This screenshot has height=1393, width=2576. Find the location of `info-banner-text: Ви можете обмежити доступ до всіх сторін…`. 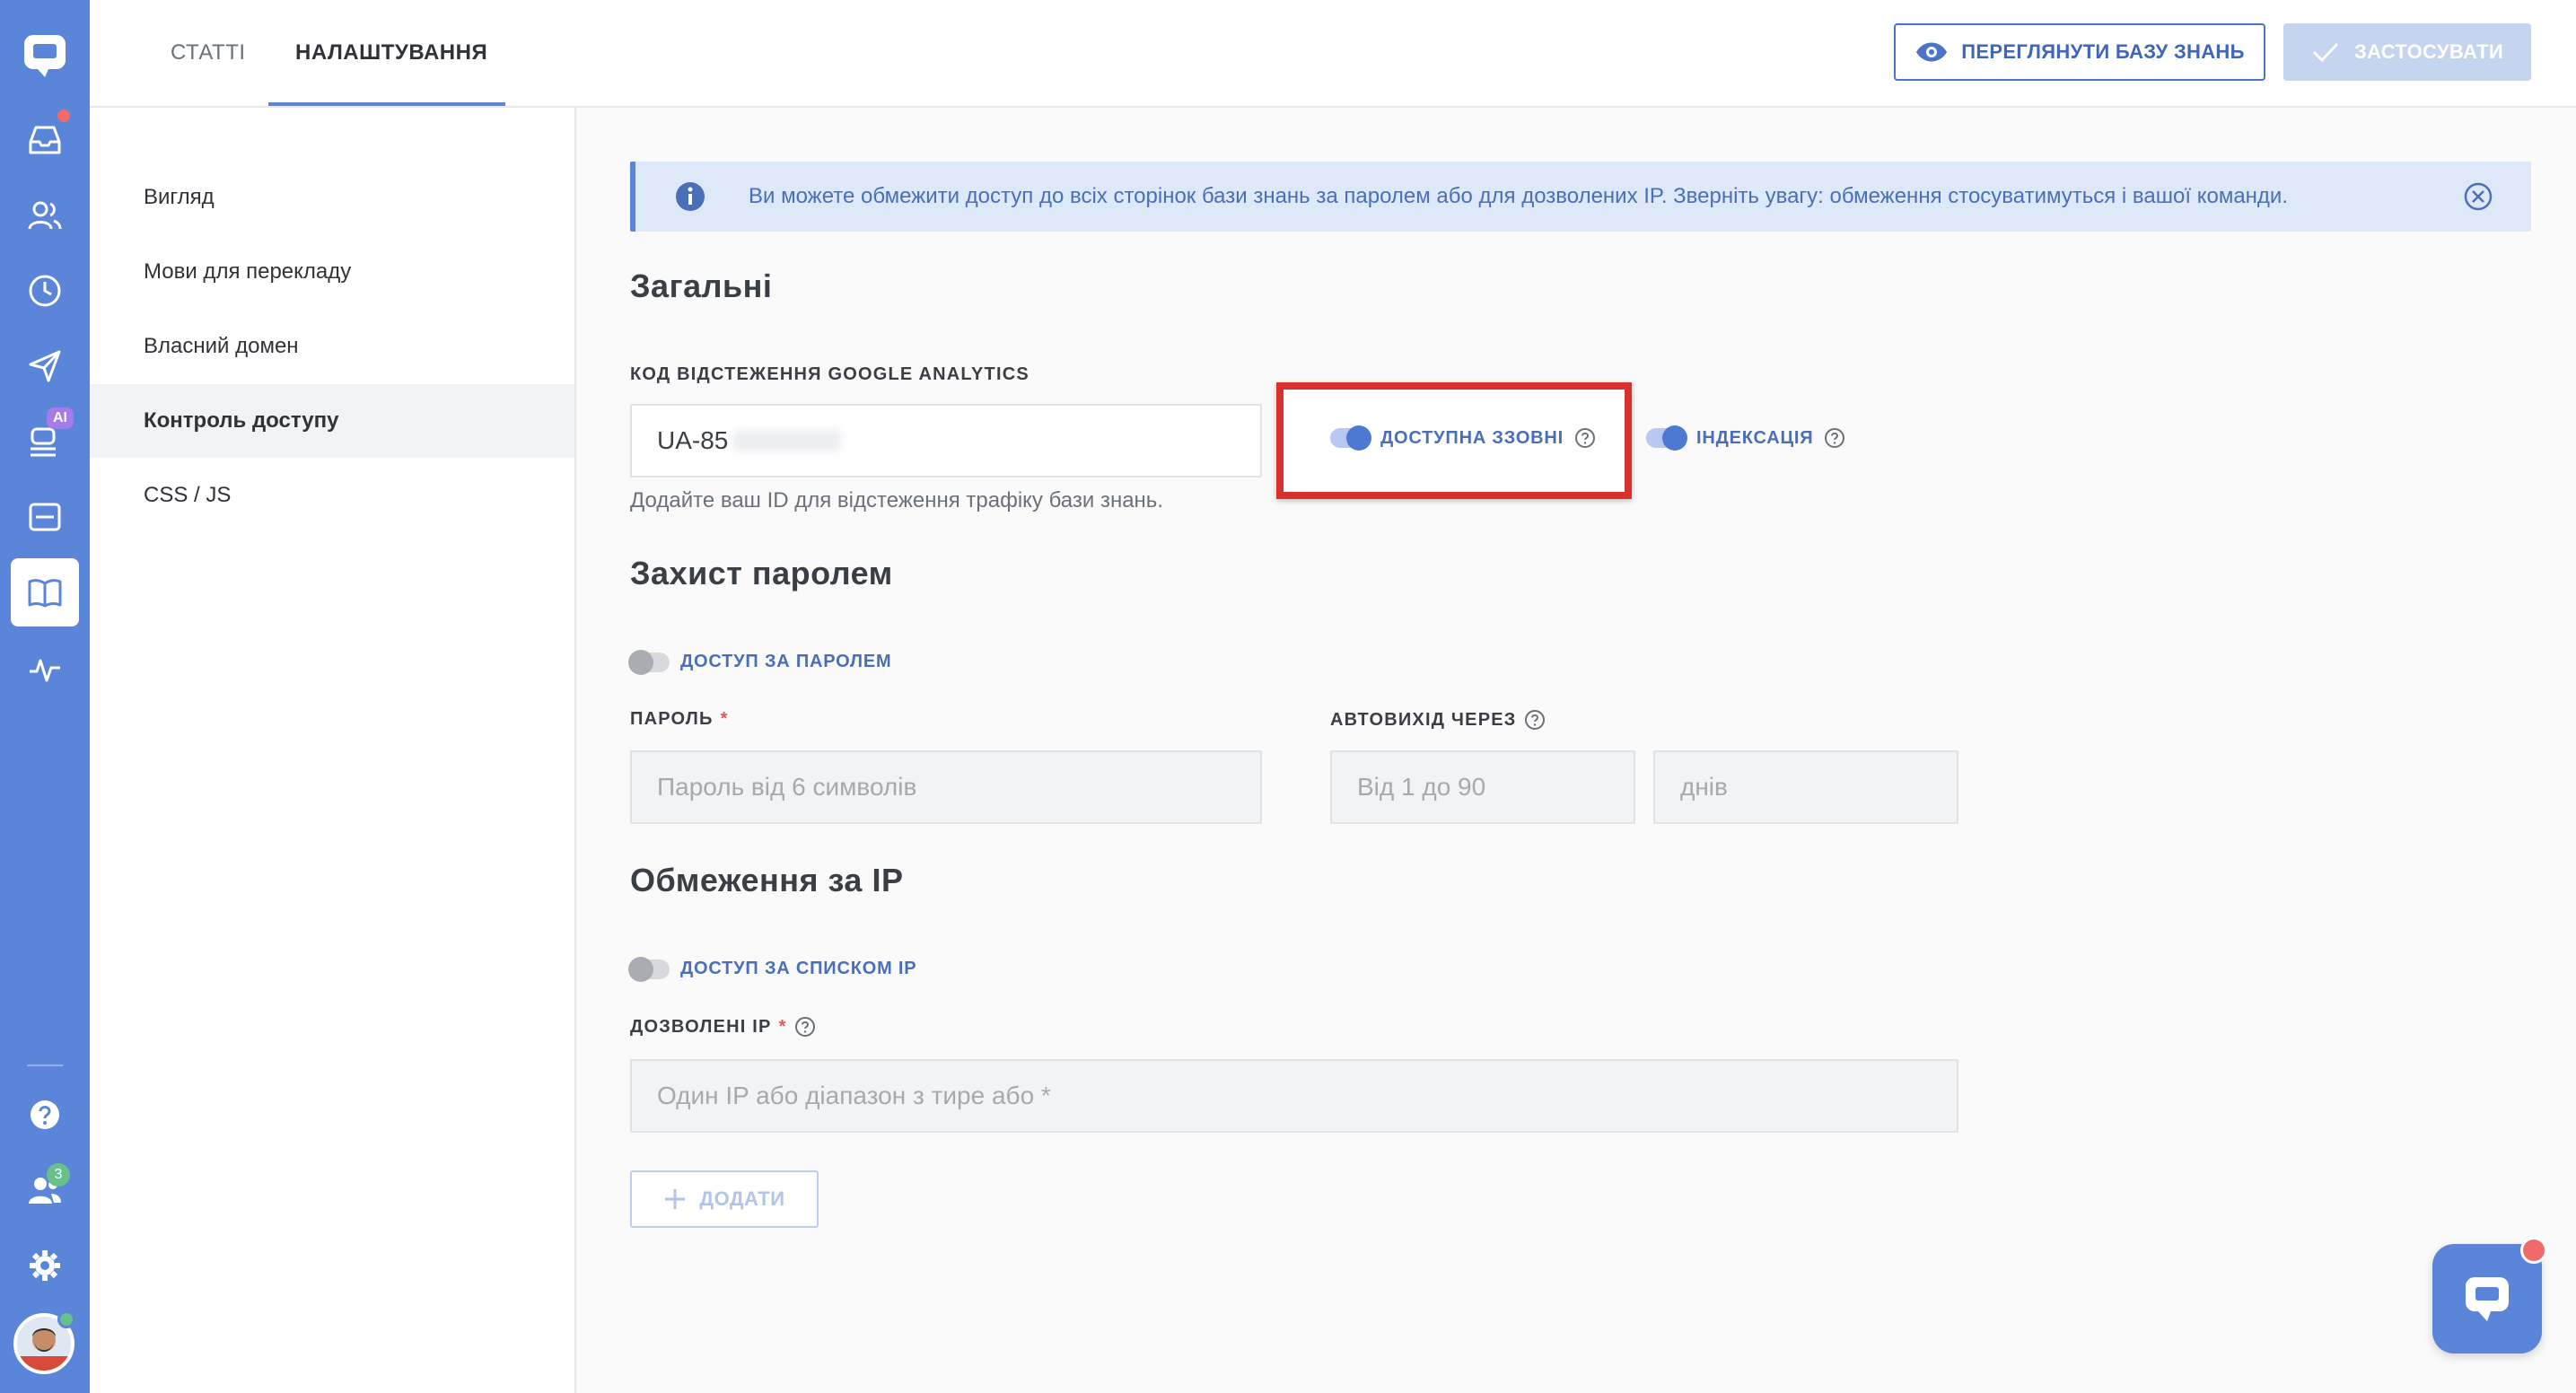

info-banner-text: Ви можете обмежити доступ до всіх сторін… is located at coordinates (1518, 196).